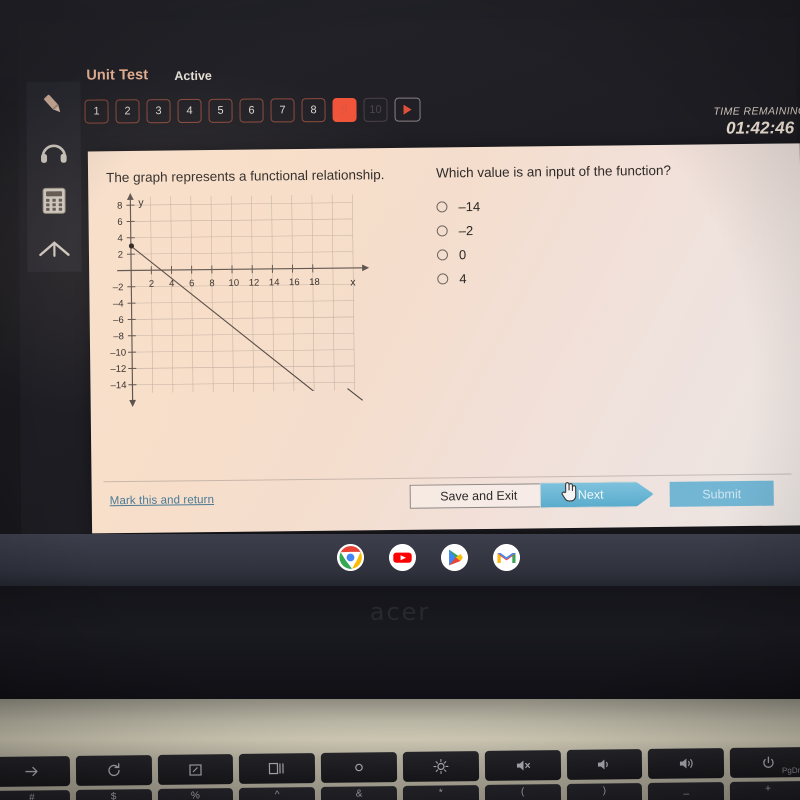 The height and width of the screenshot is (800, 800). Describe the element at coordinates (440, 792) in the screenshot. I see `key-asterisk: *` at that location.